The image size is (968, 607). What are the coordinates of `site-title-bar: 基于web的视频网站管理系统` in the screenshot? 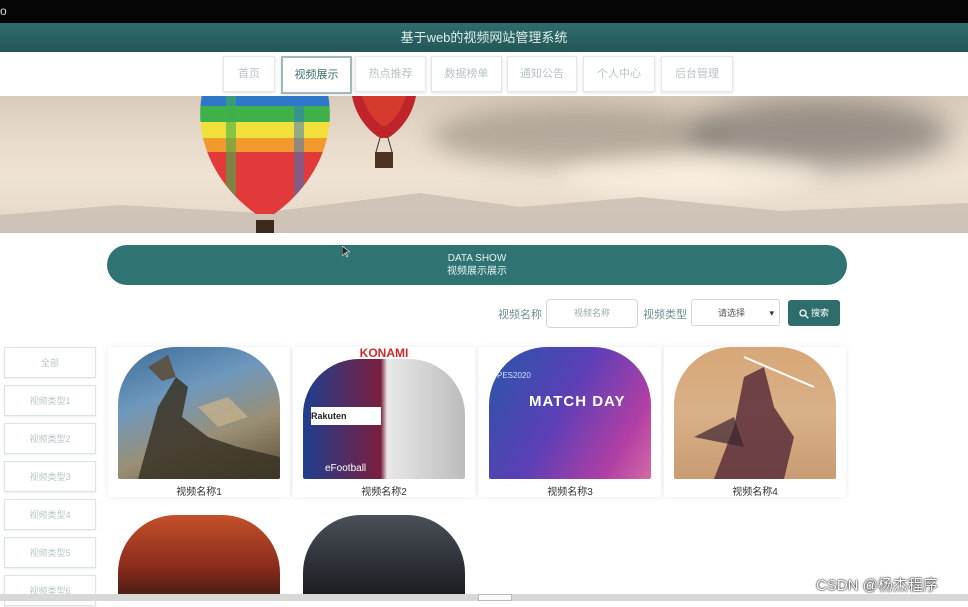 It's located at (484, 37).